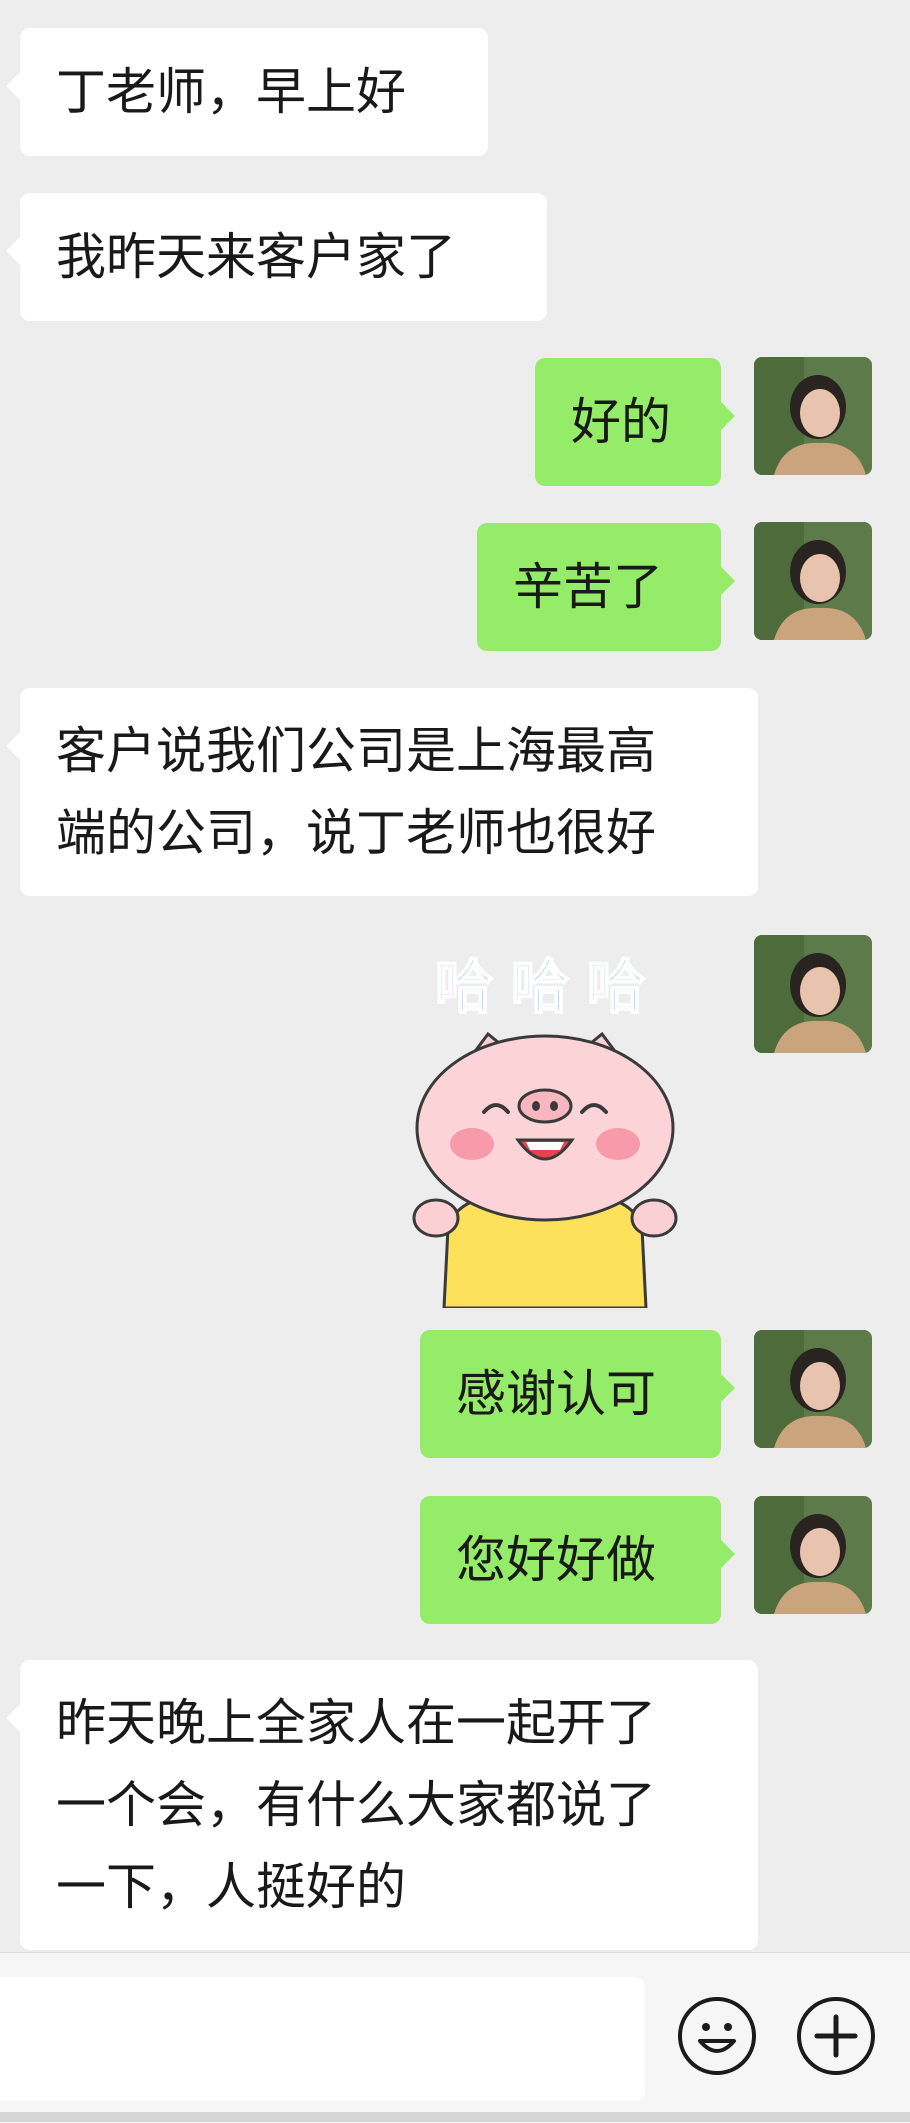 This screenshot has width=910, height=2123. I want to click on plus-icon, so click(836, 2036).